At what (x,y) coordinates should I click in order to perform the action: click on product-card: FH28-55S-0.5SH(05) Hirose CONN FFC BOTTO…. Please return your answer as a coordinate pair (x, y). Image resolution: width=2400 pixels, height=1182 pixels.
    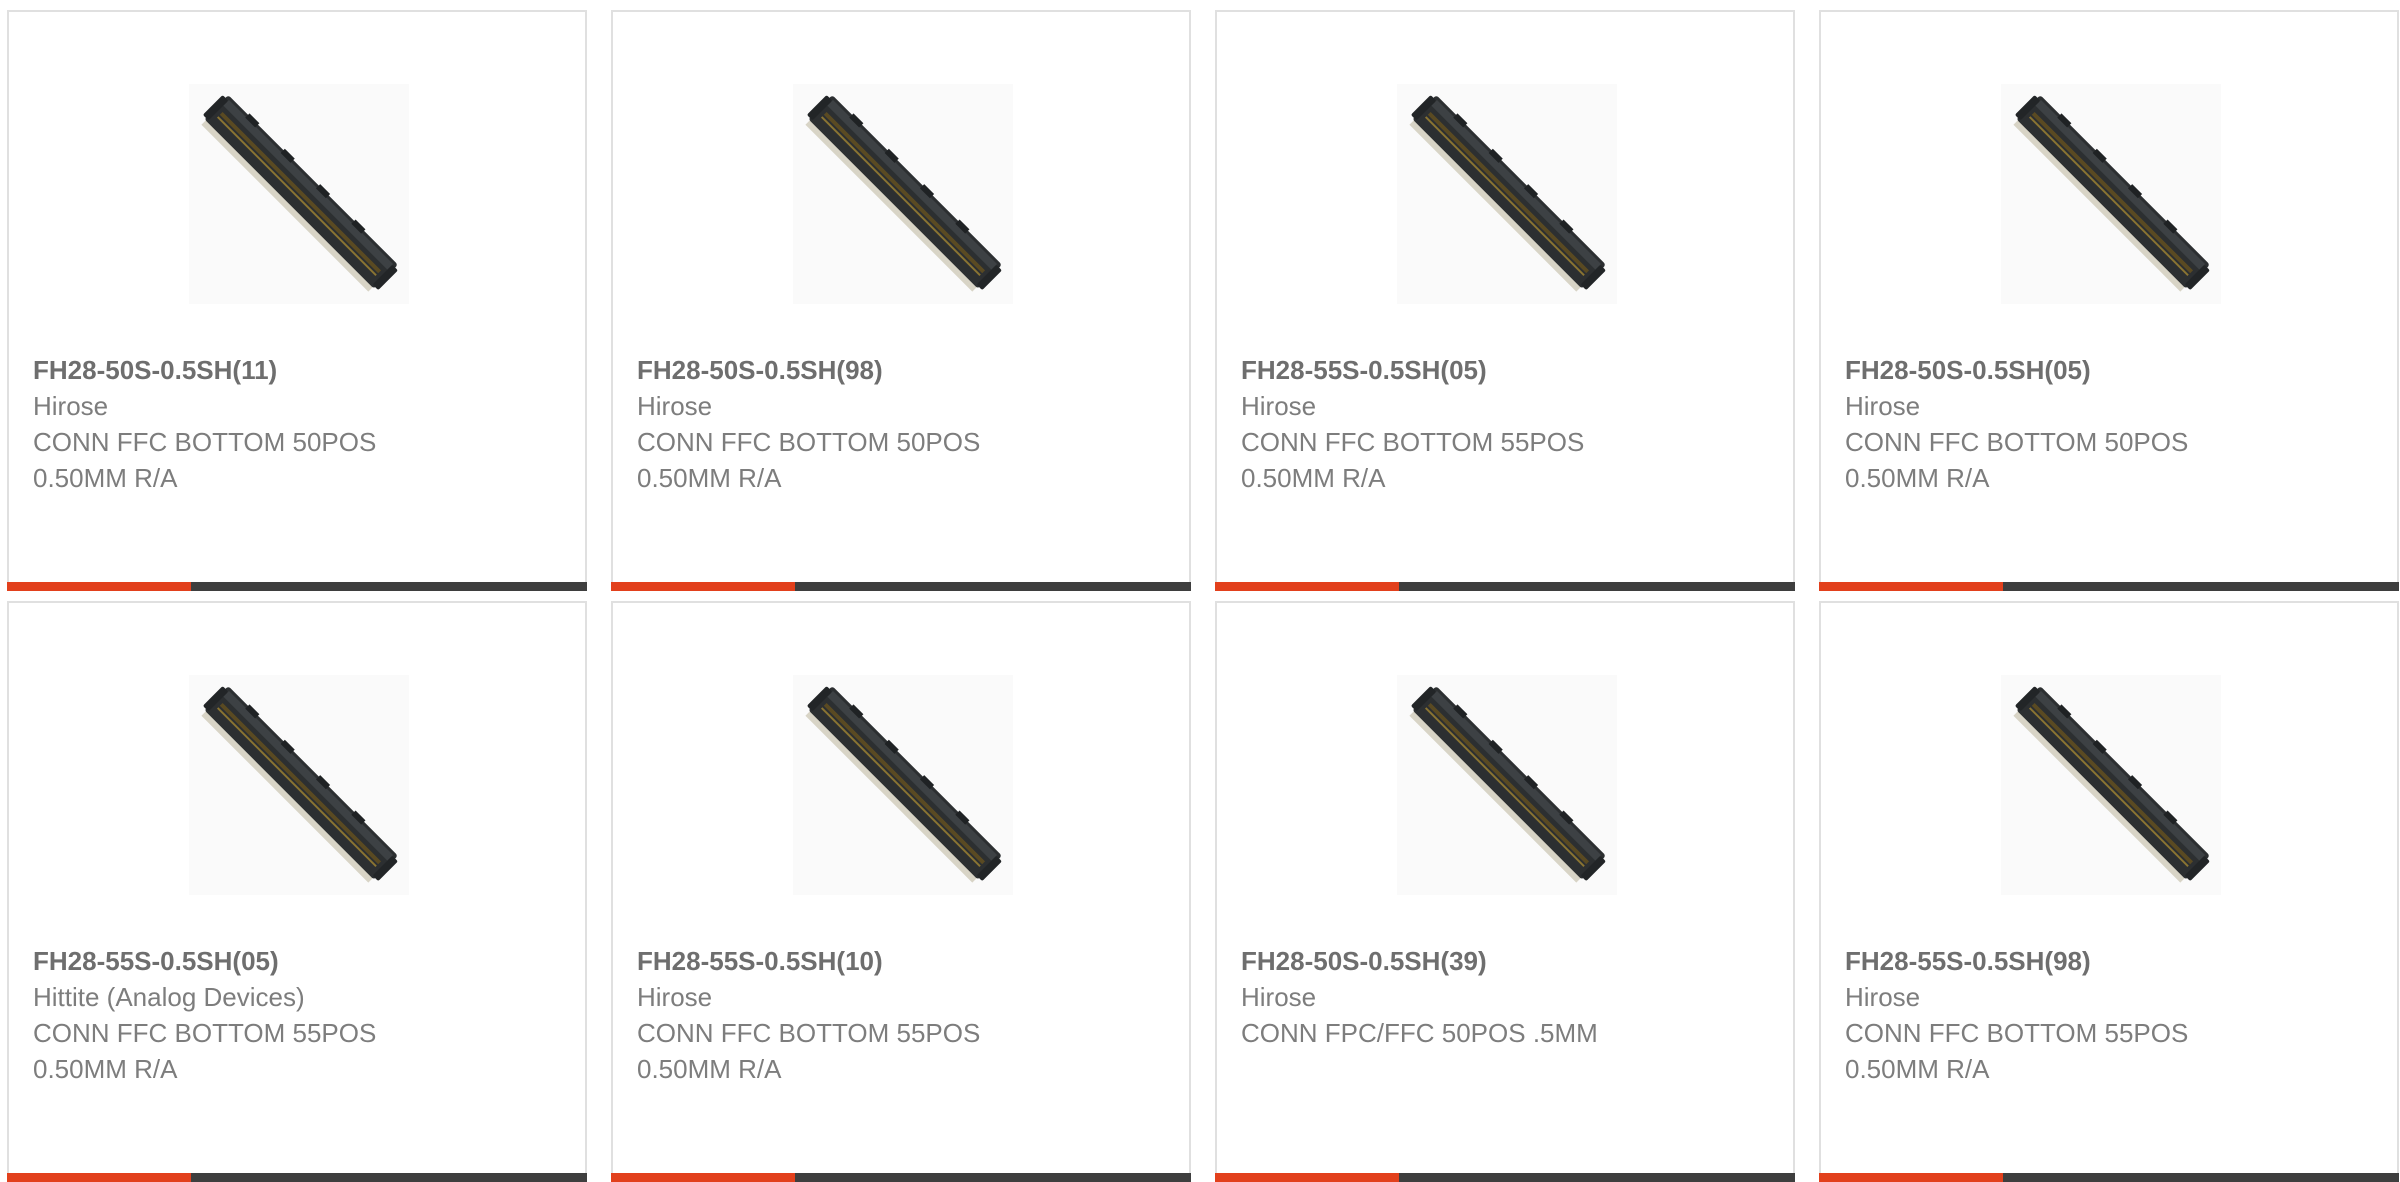
    Looking at the image, I should click on (1505, 300).